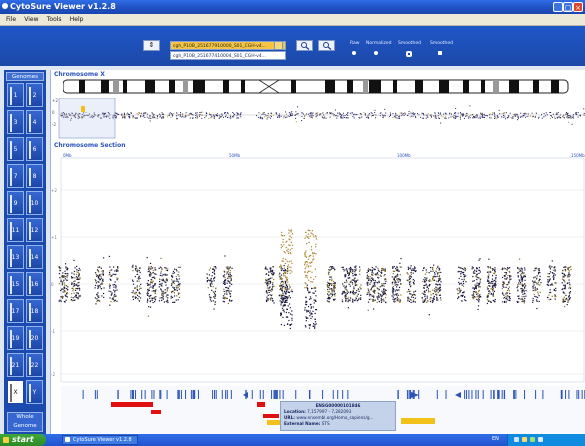 The height and width of the screenshot is (446, 585). Describe the element at coordinates (354, 48) in the screenshot. I see `mode-raw: Raw` at that location.